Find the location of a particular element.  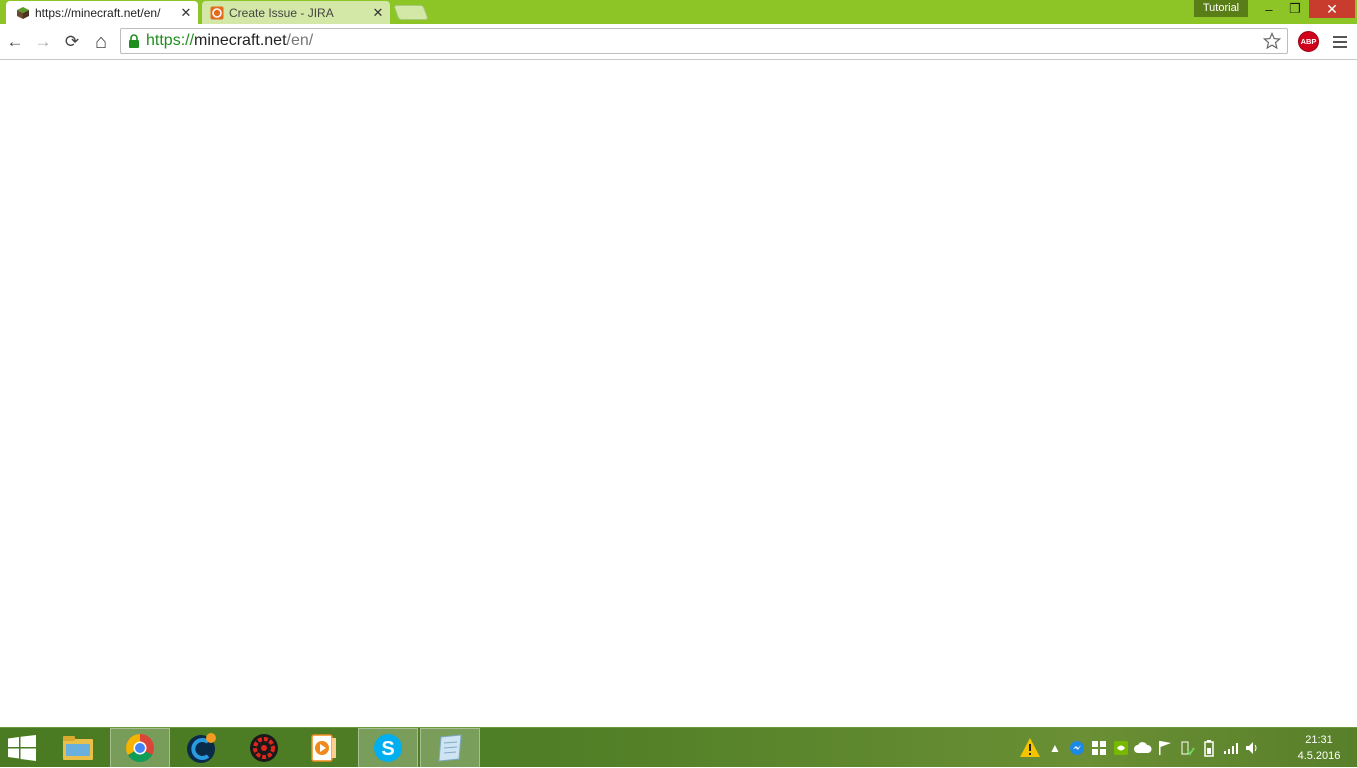

start-button is located at coordinates (22, 748).